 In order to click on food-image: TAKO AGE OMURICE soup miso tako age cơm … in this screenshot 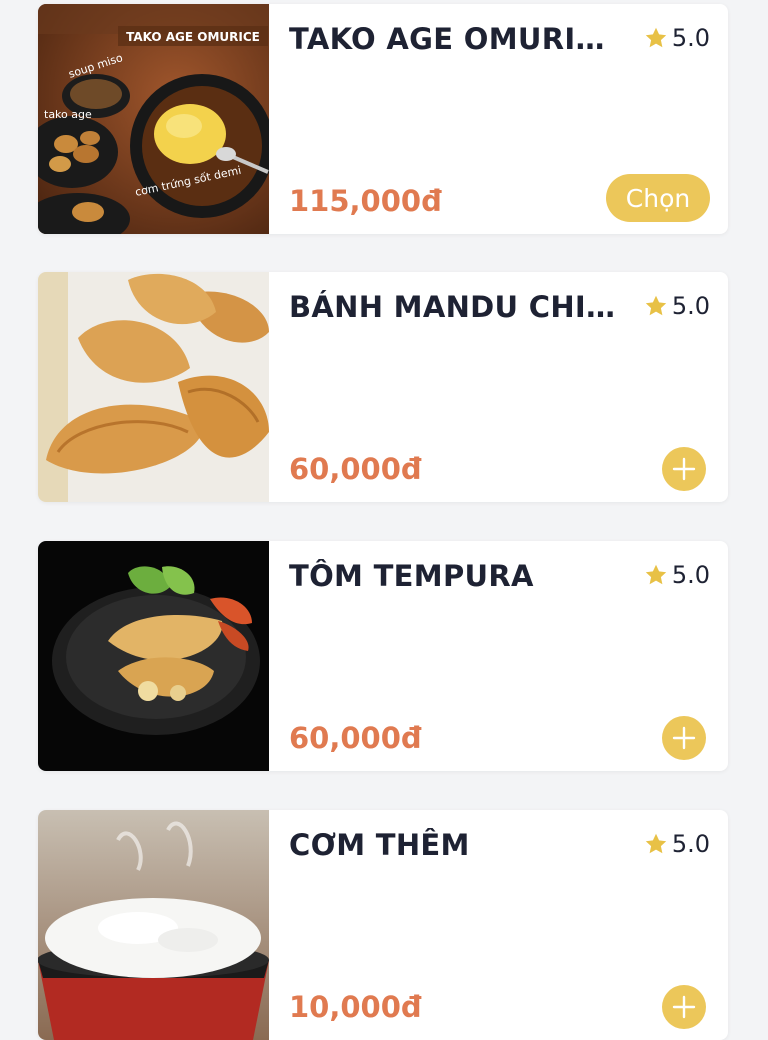, I will do `click(153, 119)`.